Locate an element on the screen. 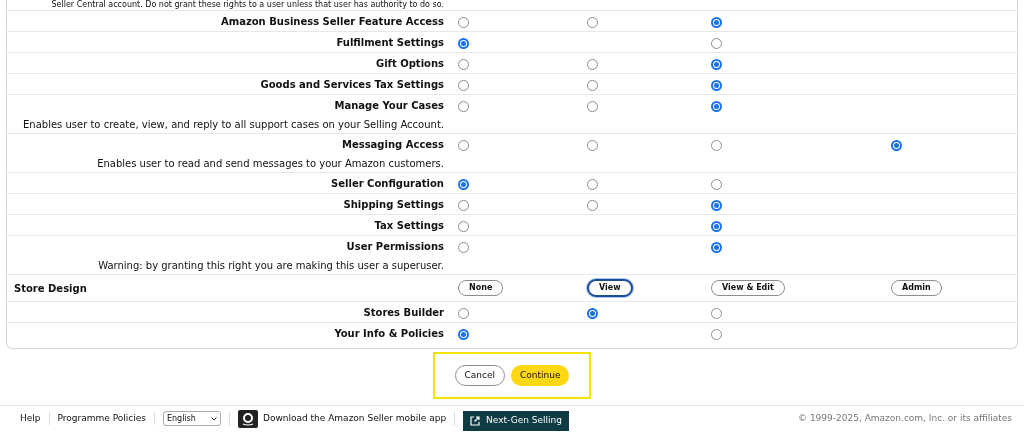  footer-link: Help is located at coordinates (35, 418).